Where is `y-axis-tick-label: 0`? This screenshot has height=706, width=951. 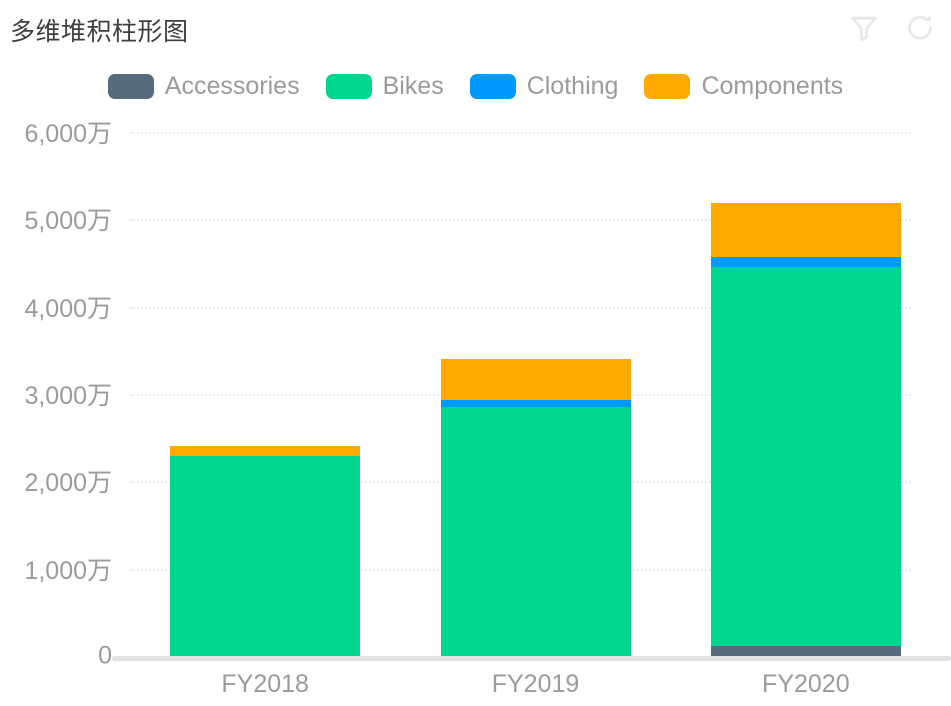
y-axis-tick-label: 0 is located at coordinates (105, 655).